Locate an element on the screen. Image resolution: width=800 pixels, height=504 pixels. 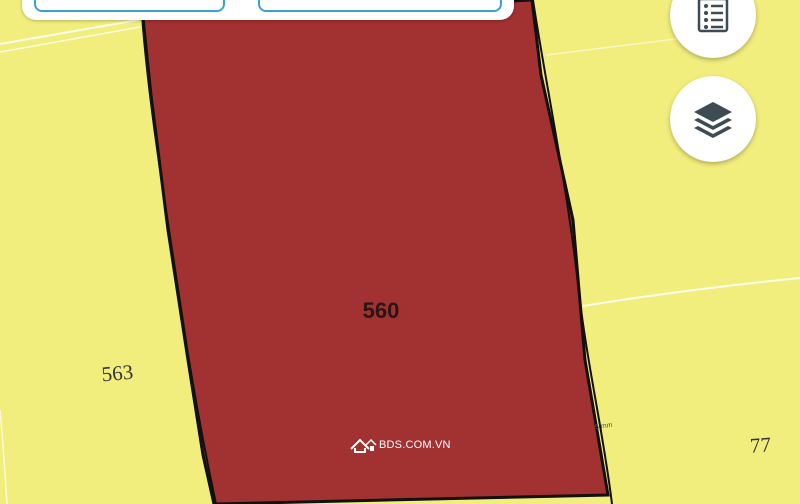
layers-icon is located at coordinates (713, 120).